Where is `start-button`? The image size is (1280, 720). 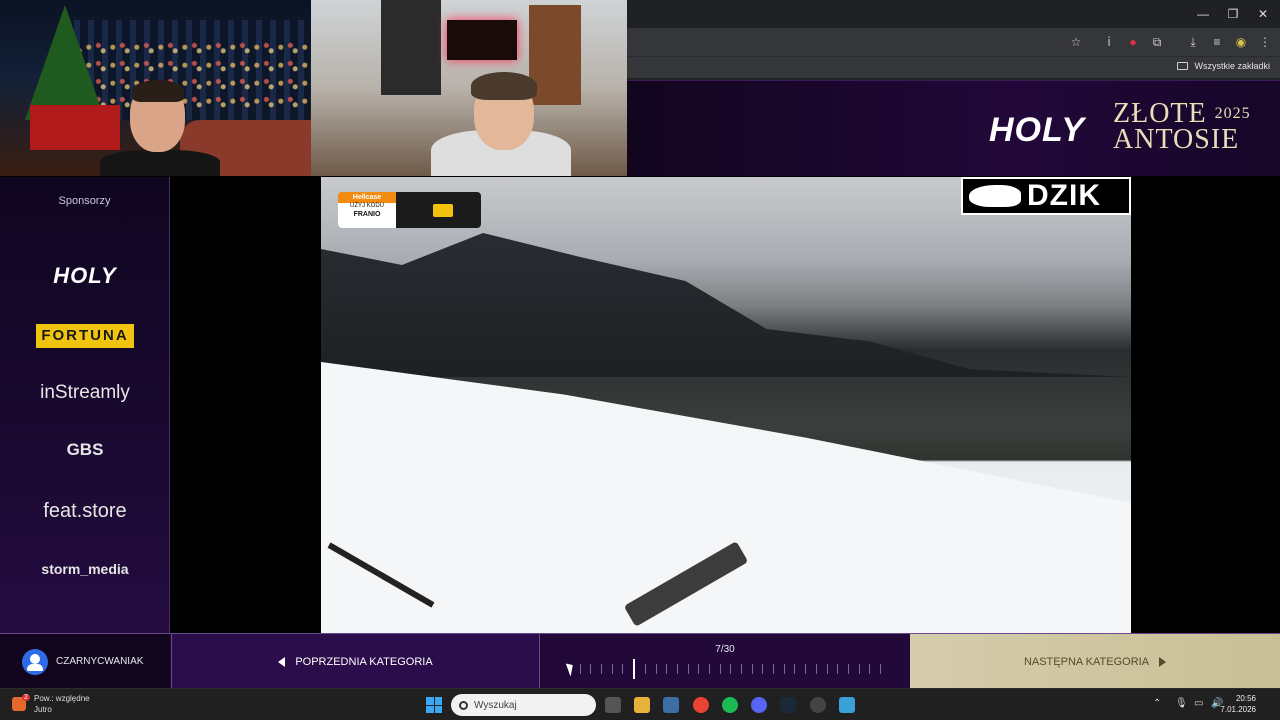
start-button is located at coordinates (434, 705).